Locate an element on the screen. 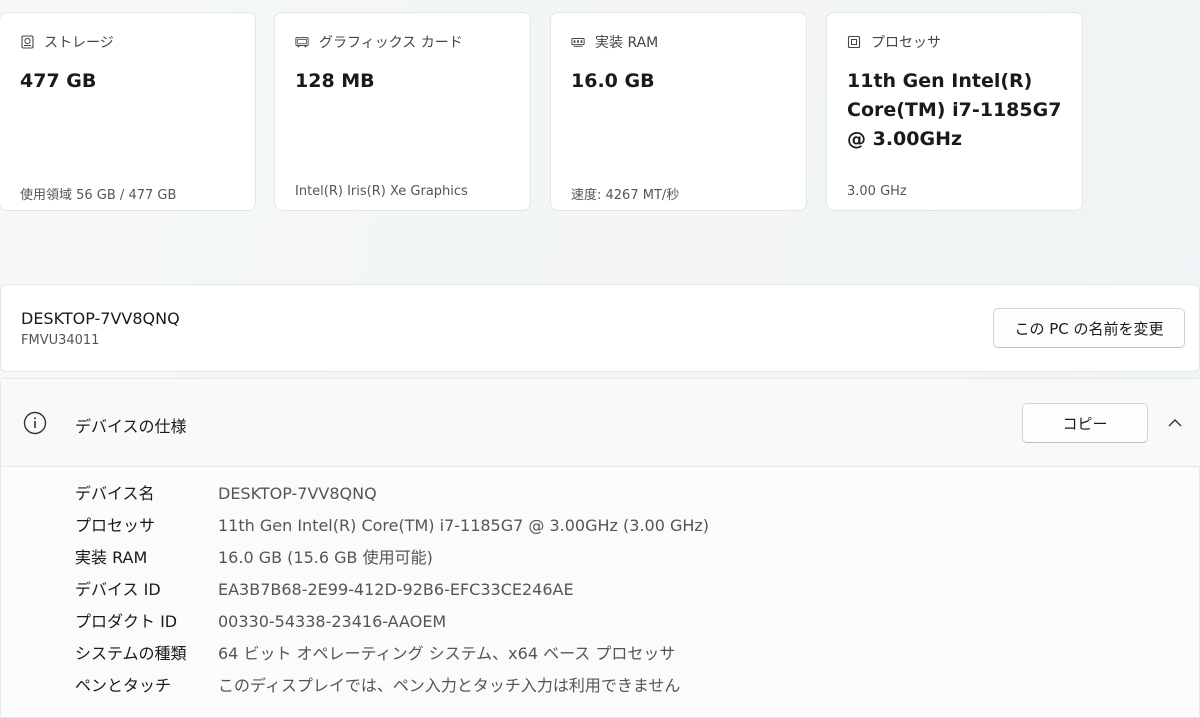 Image resolution: width=1200 pixels, height=718 pixels. rename-pc-button: この PC の名前を変更 is located at coordinates (1089, 328).